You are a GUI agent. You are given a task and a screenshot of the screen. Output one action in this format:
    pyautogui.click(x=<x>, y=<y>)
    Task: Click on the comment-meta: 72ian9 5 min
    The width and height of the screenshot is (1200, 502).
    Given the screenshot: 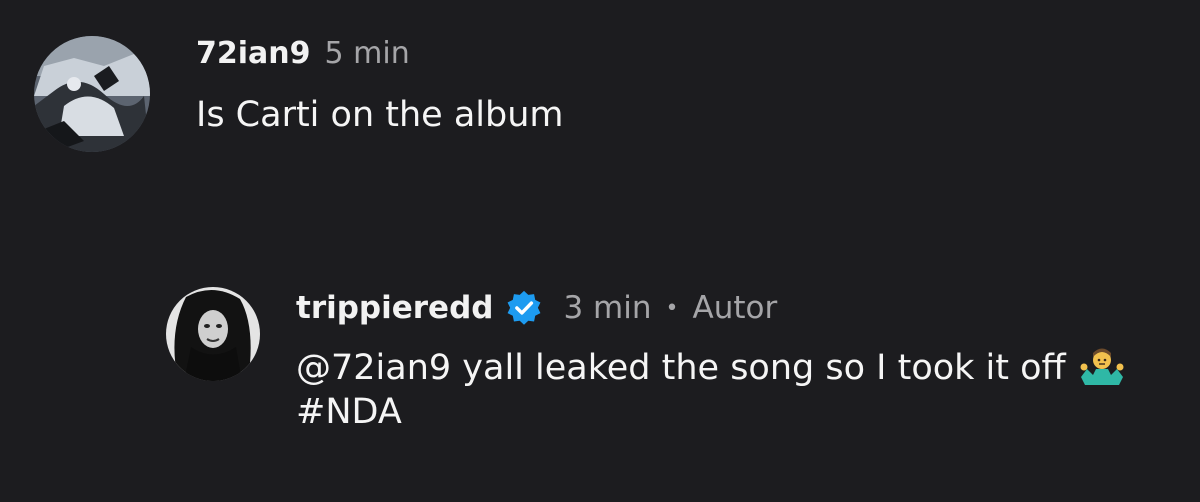 What is the action you would take?
    pyautogui.click(x=379, y=53)
    